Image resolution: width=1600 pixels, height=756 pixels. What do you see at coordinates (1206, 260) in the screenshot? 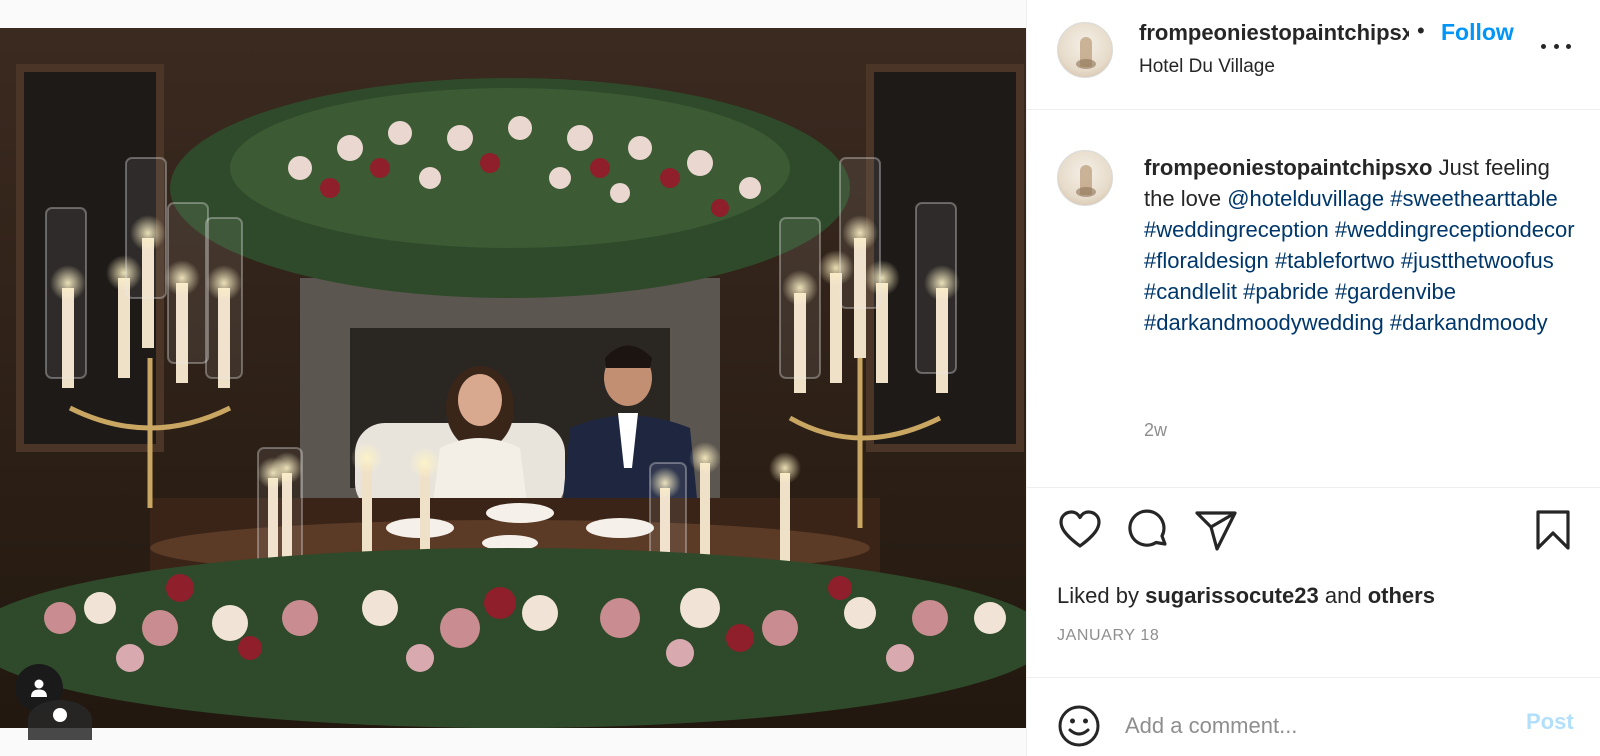
I see `hashtag-link: #floraldesign` at bounding box center [1206, 260].